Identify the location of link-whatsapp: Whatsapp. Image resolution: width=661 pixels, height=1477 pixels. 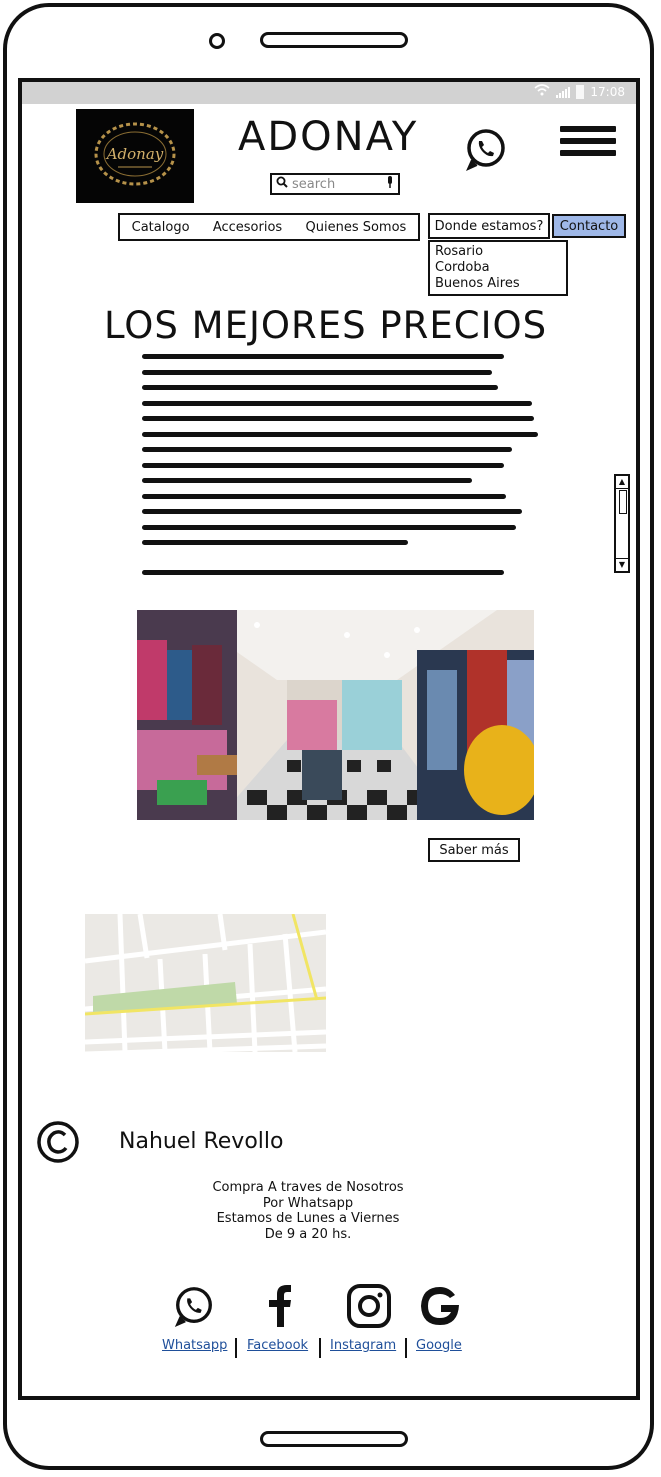
(194, 1345).